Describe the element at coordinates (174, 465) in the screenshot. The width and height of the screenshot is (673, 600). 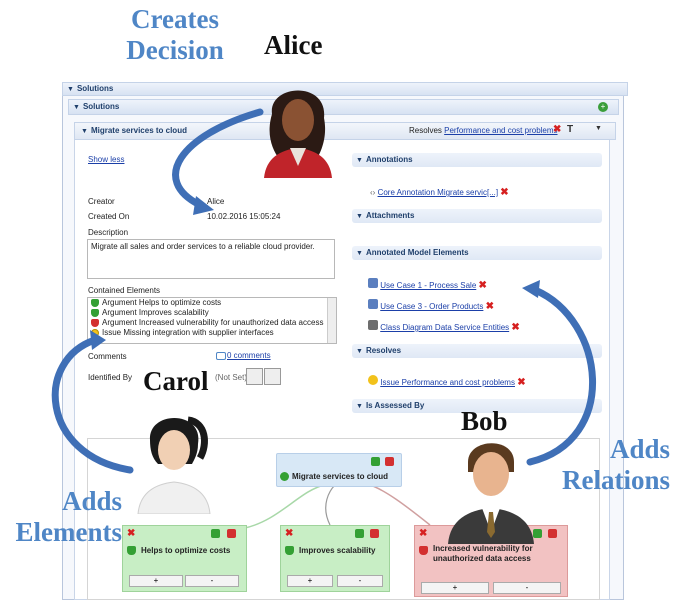
I see `carol-avatar` at that location.